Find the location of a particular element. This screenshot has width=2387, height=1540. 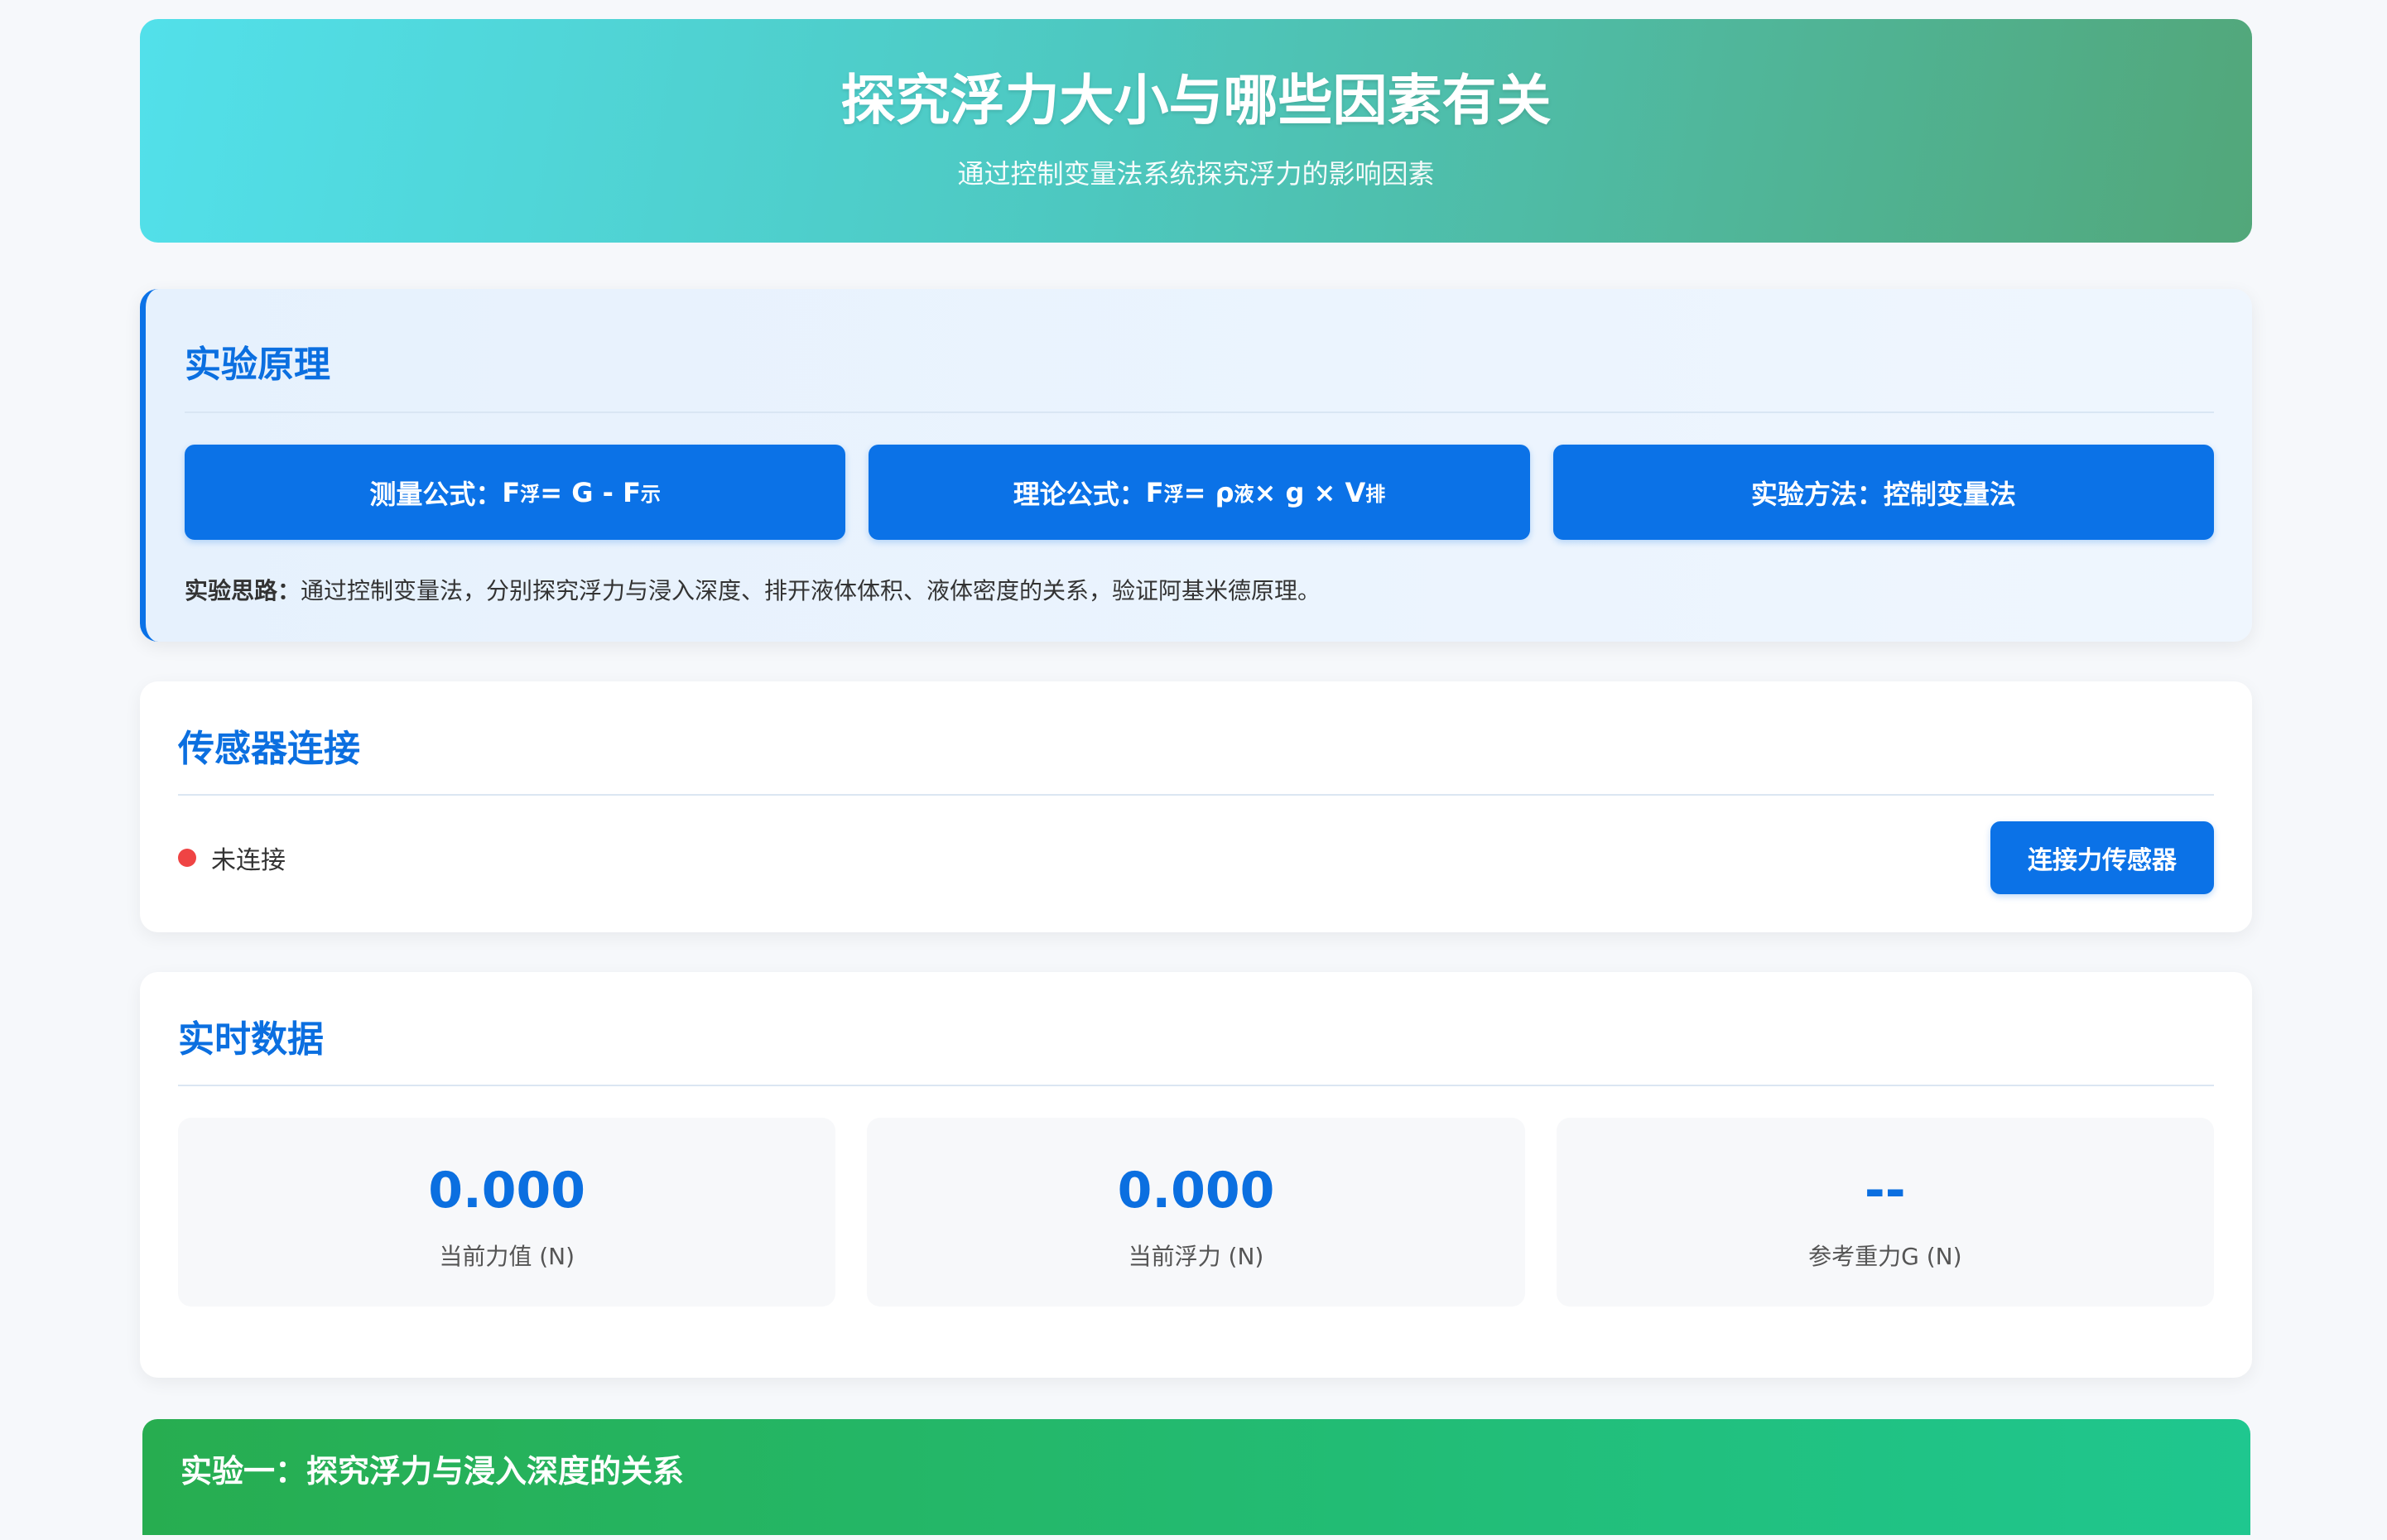

reference-gravity-value: -- is located at coordinates (1885, 1191).